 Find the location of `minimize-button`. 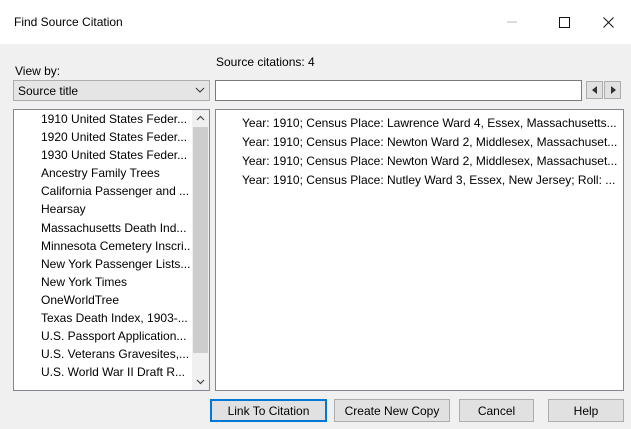

minimize-button is located at coordinates (512, 22).